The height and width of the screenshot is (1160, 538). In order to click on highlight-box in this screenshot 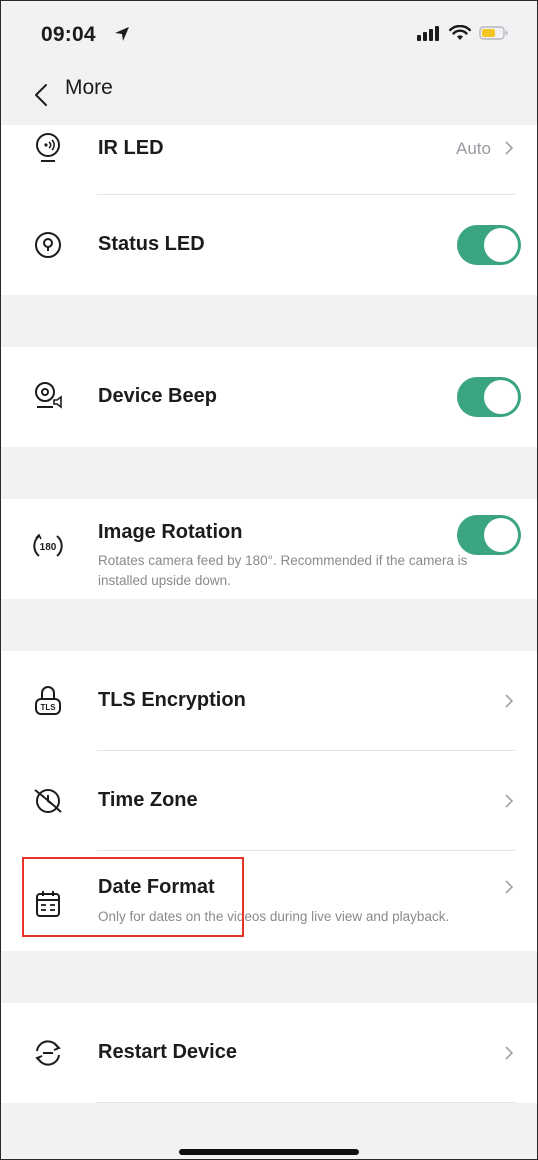, I will do `click(133, 897)`.